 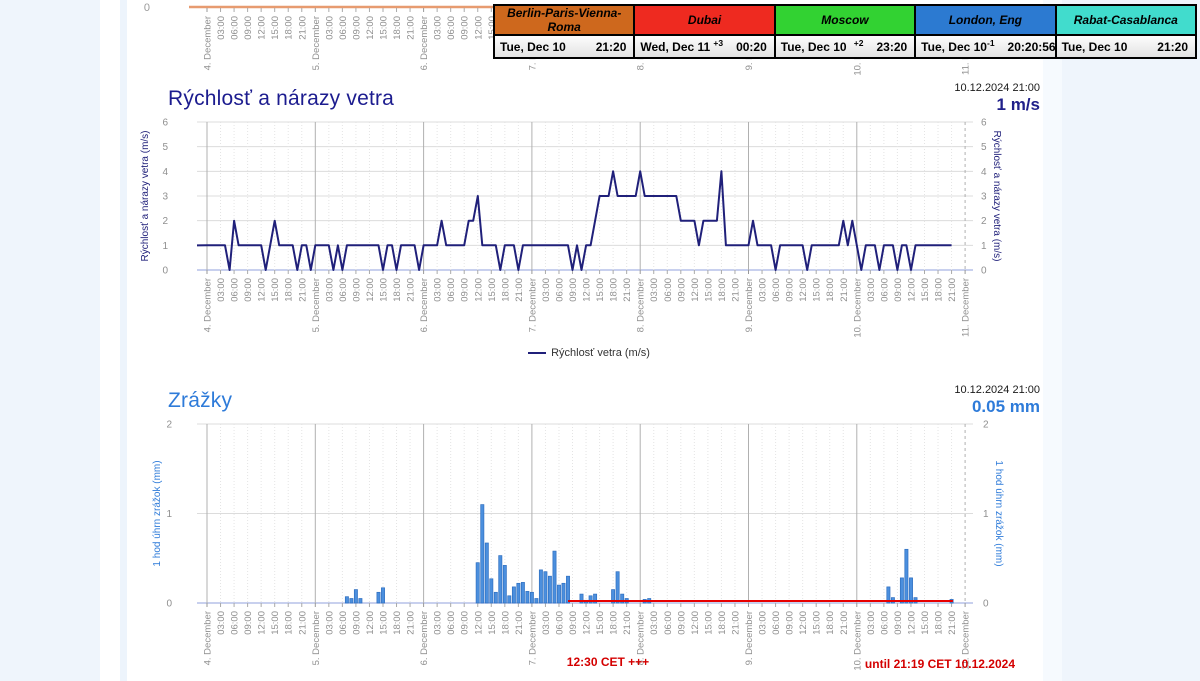 What do you see at coordinates (985, 46) in the screenshot?
I see `clock-time-cell-london: Tue, Dec 10 -1 20:20:56` at bounding box center [985, 46].